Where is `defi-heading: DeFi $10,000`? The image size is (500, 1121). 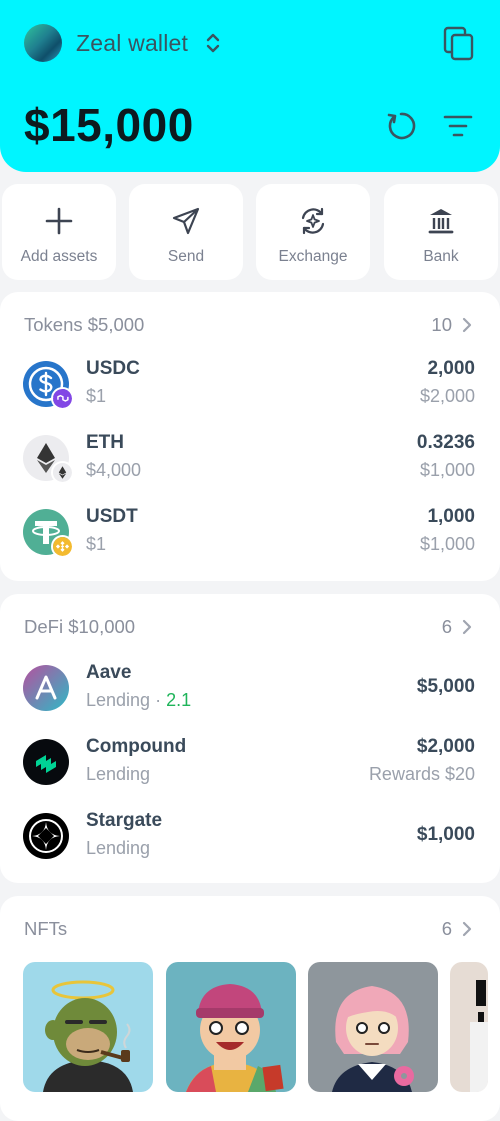
defi-heading: DeFi $10,000 is located at coordinates (80, 626).